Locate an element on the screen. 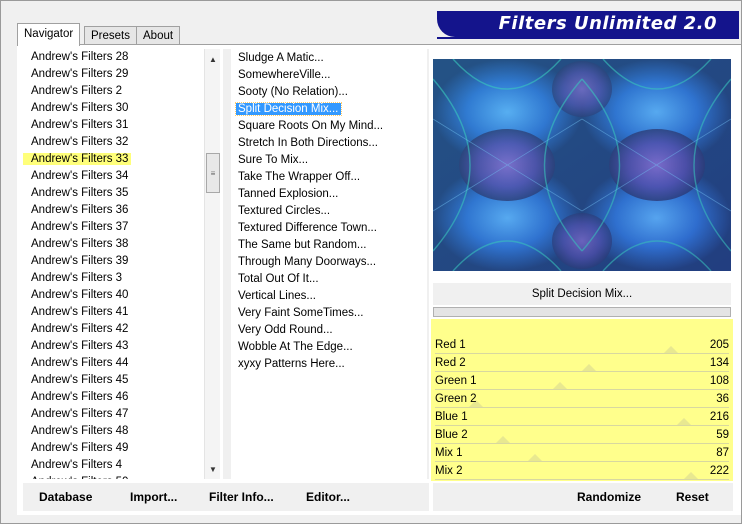 Image resolution: width=742 pixels, height=524 pixels. category-item: Andrew's Filters 44 is located at coordinates (113, 363).